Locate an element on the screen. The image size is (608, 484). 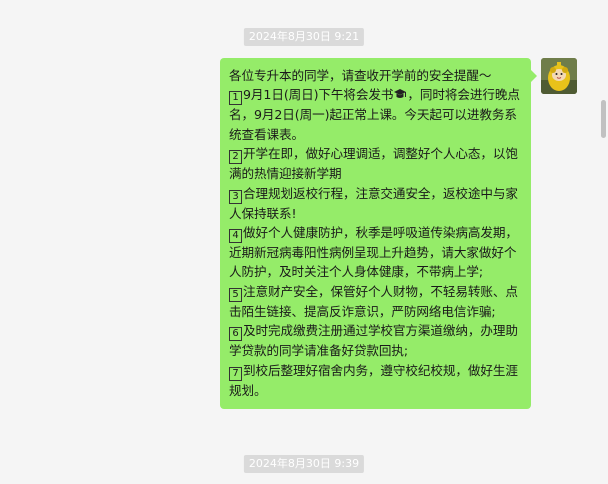
number-badge-4: 4 is located at coordinates (235, 236).